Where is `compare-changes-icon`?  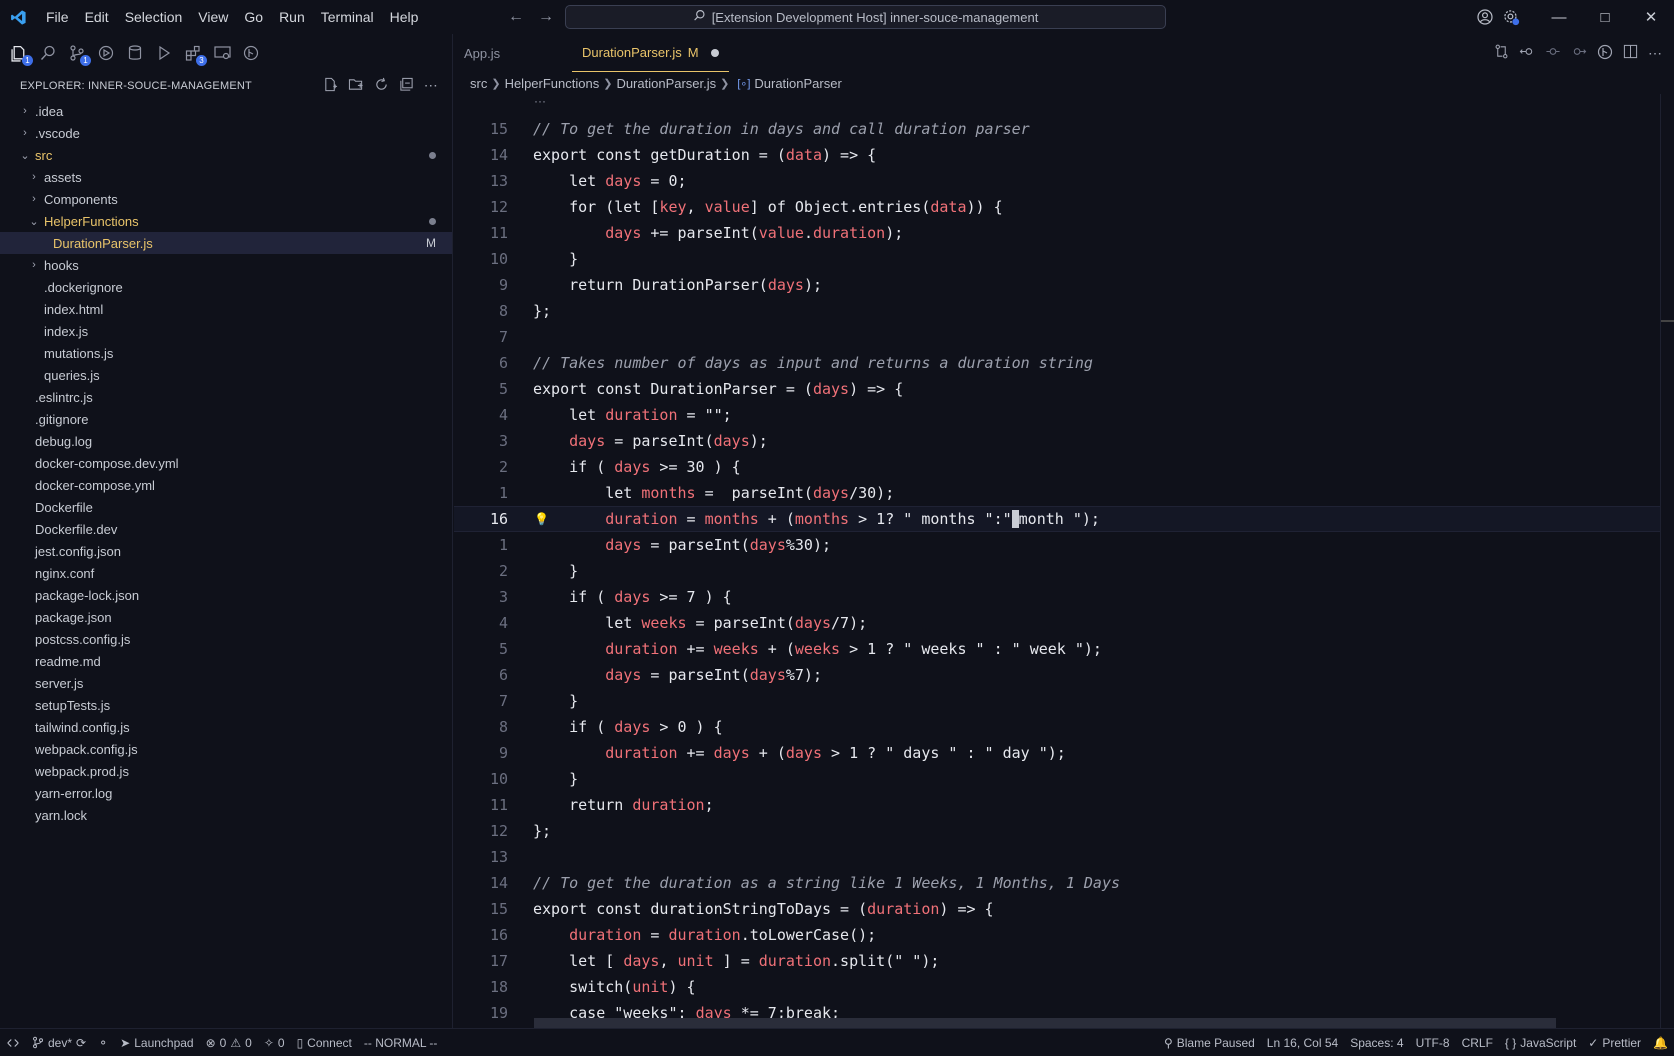 compare-changes-icon is located at coordinates (1501, 53).